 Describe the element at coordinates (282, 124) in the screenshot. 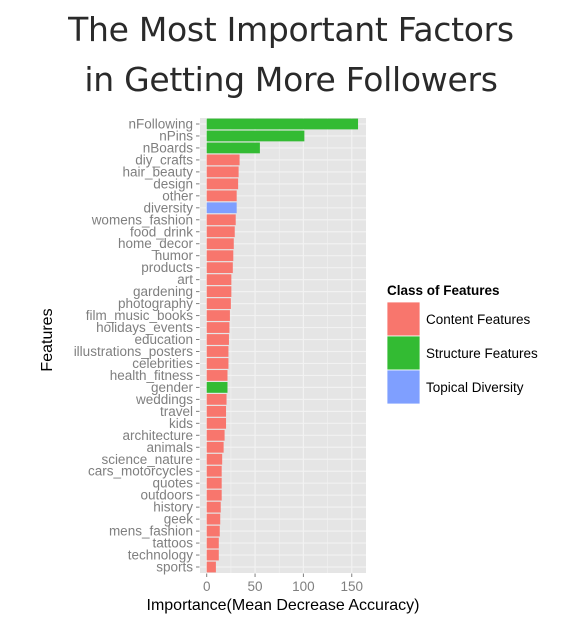

I see `bar-nFollowing` at that location.